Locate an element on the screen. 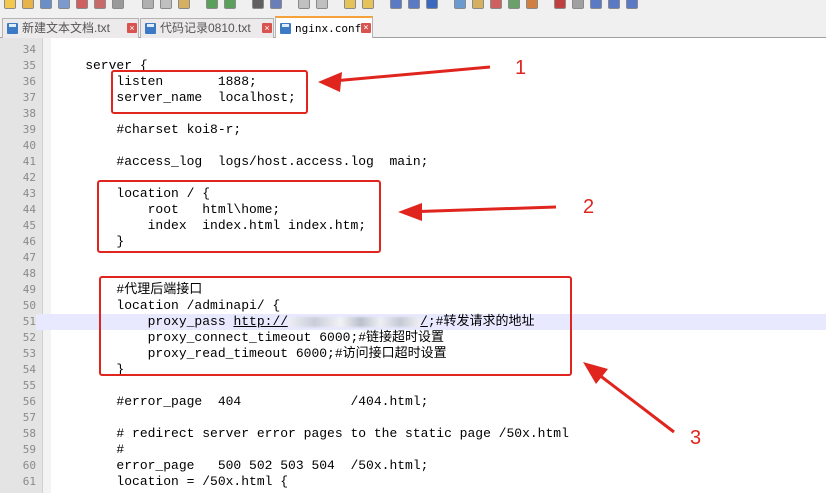 The width and height of the screenshot is (826, 493). line-code: location = /50x.html { is located at coordinates (171, 482).